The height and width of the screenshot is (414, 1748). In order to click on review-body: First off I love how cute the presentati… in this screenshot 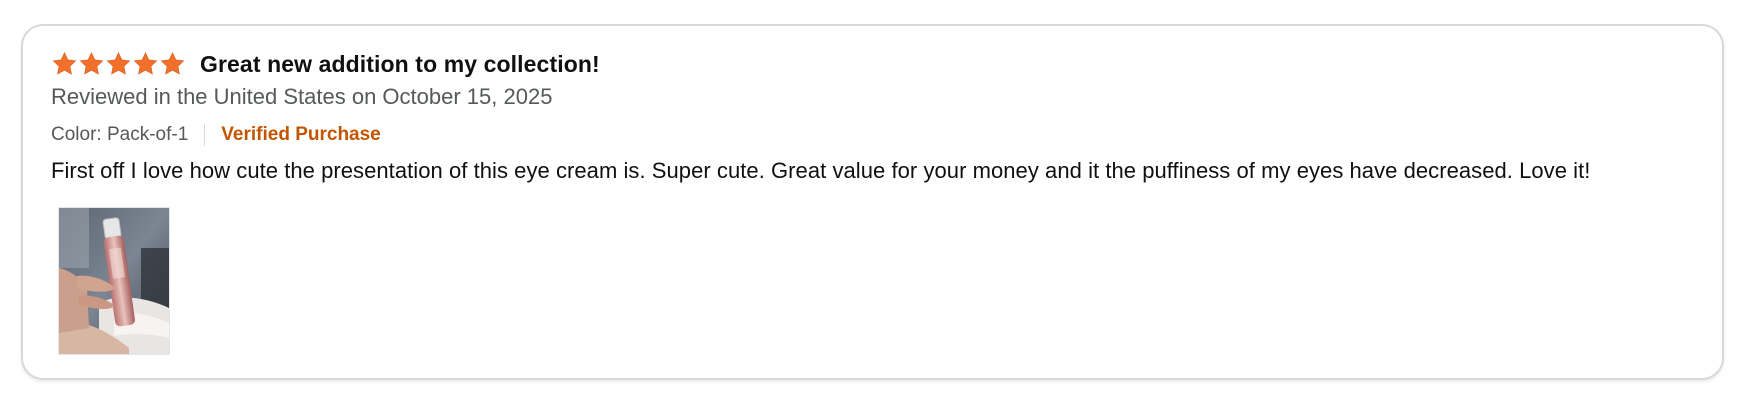, I will do `click(821, 170)`.